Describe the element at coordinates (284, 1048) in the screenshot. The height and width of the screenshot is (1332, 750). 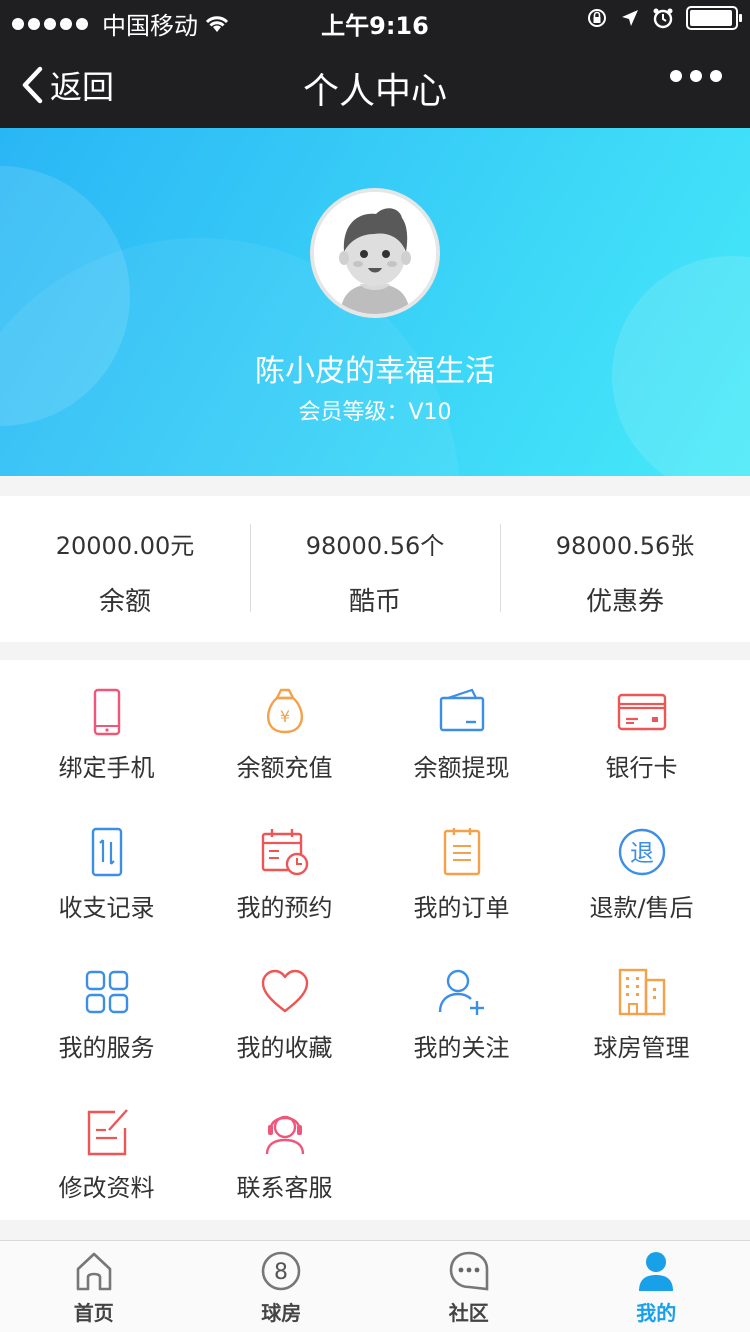
I see `menu-label: 我的收藏` at that location.